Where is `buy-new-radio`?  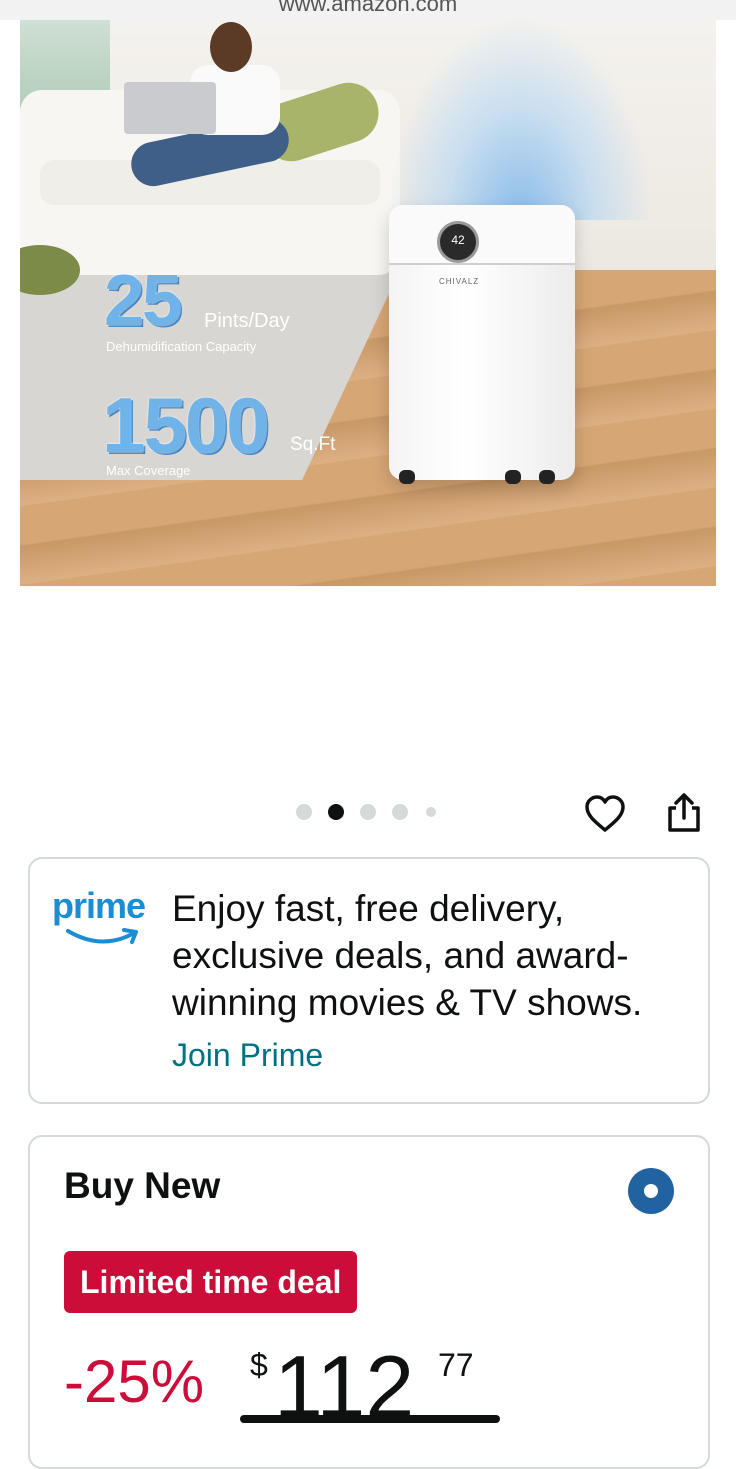 buy-new-radio is located at coordinates (651, 1191).